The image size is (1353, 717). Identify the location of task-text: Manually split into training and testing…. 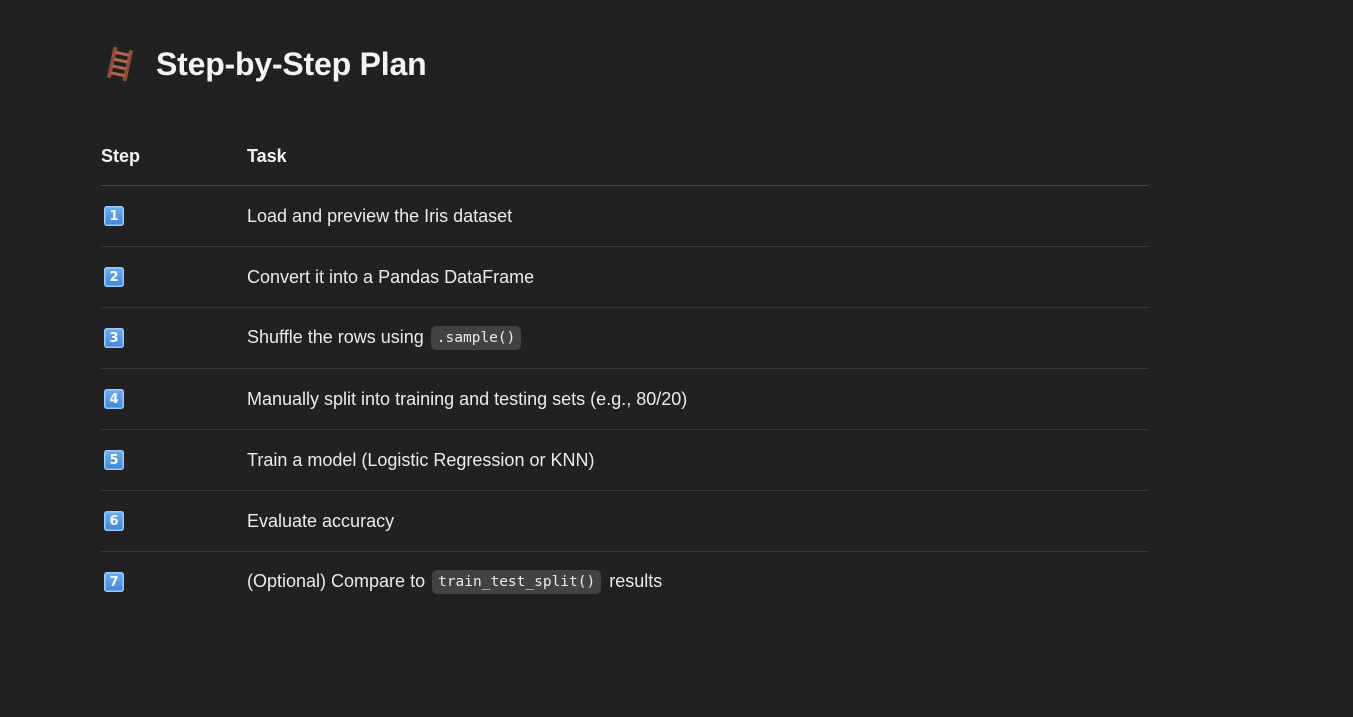
(467, 398).